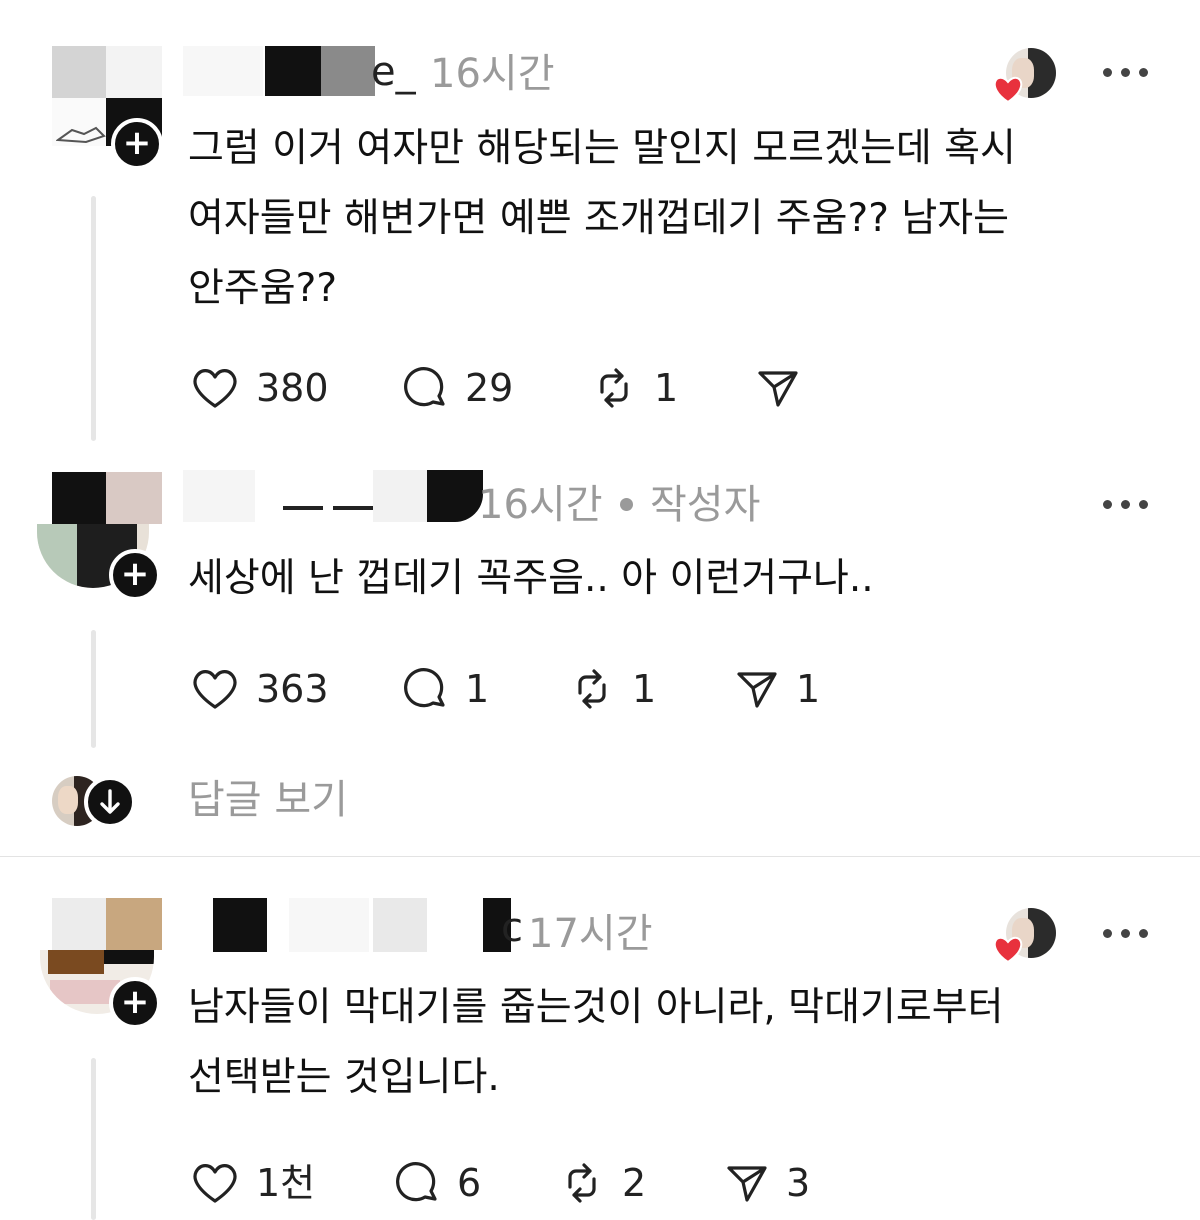 The height and width of the screenshot is (1220, 1200). I want to click on share-button: 1, so click(778, 689).